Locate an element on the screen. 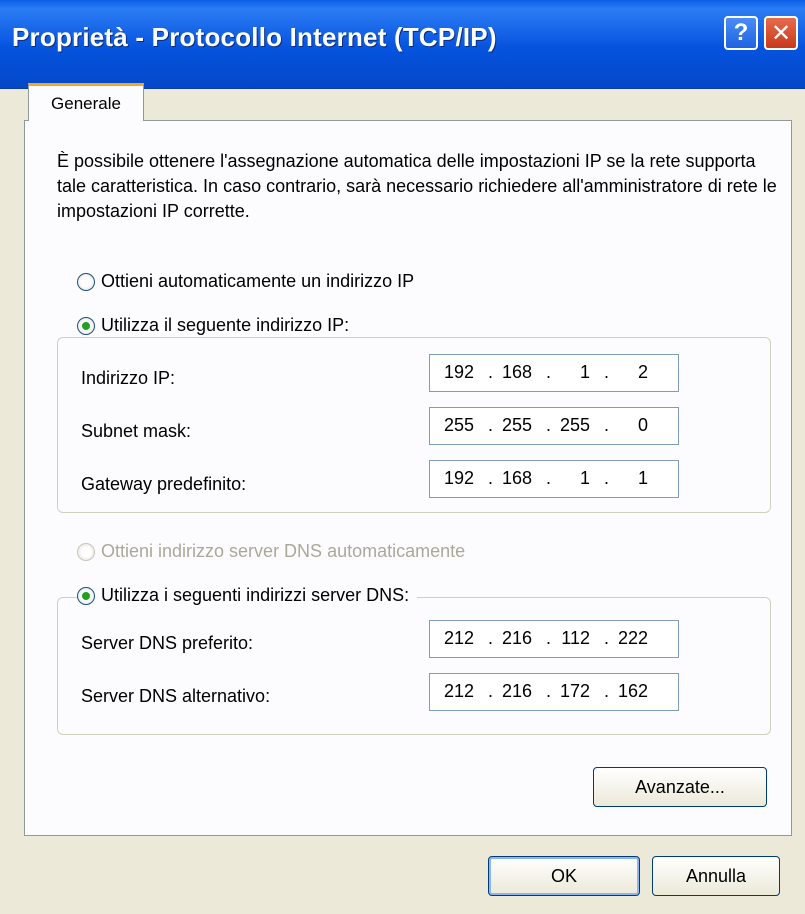  octet: 222 is located at coordinates (632, 638).